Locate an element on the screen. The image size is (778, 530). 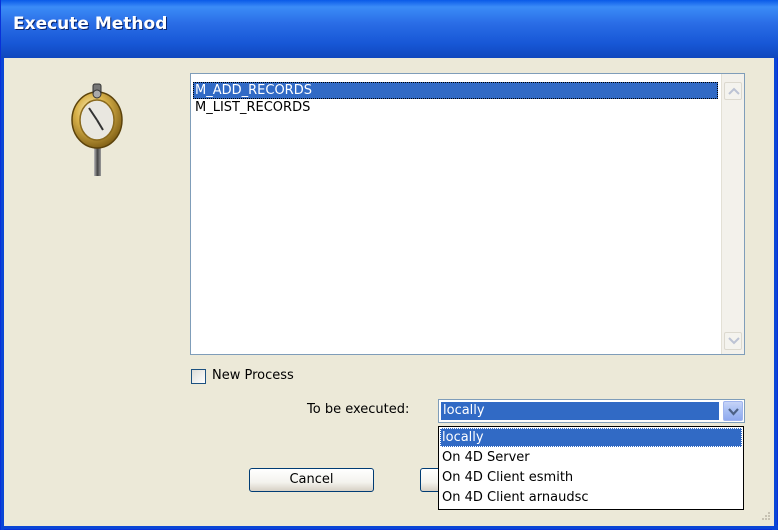
execution-label: To be executed: is located at coordinates (358, 409).